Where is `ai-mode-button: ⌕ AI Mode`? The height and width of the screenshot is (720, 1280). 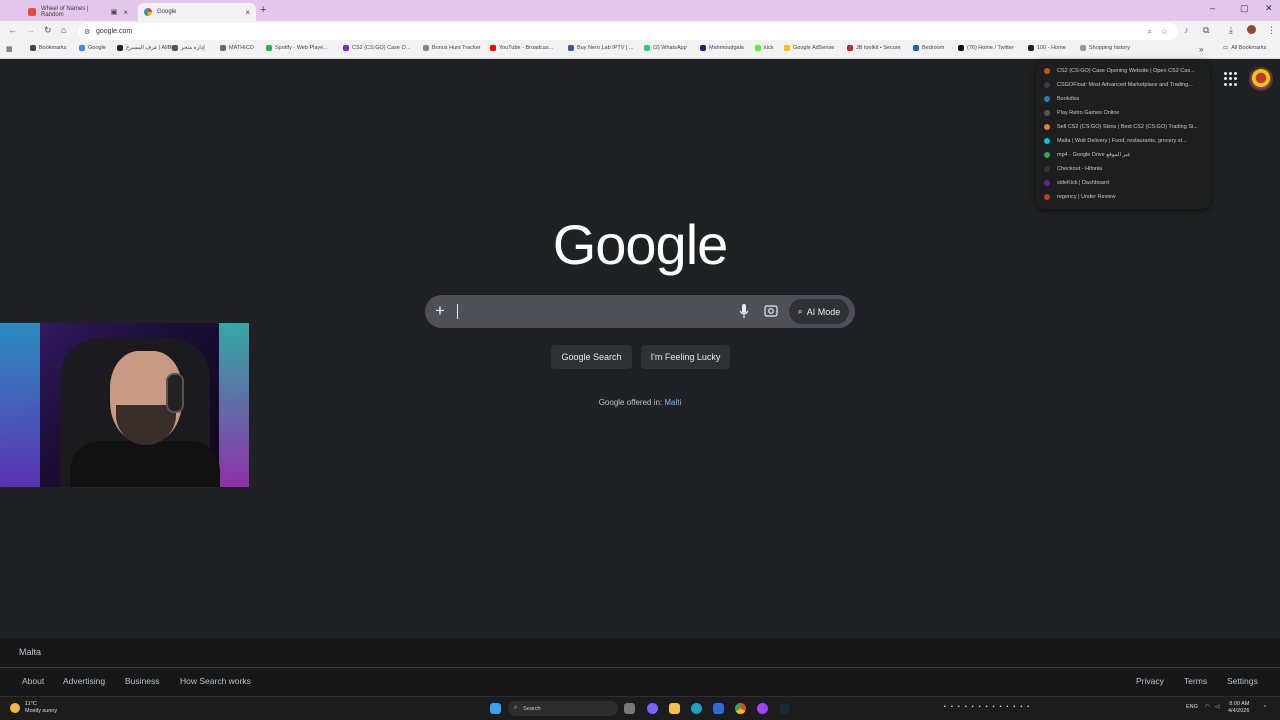 ai-mode-button: ⌕ AI Mode is located at coordinates (819, 311).